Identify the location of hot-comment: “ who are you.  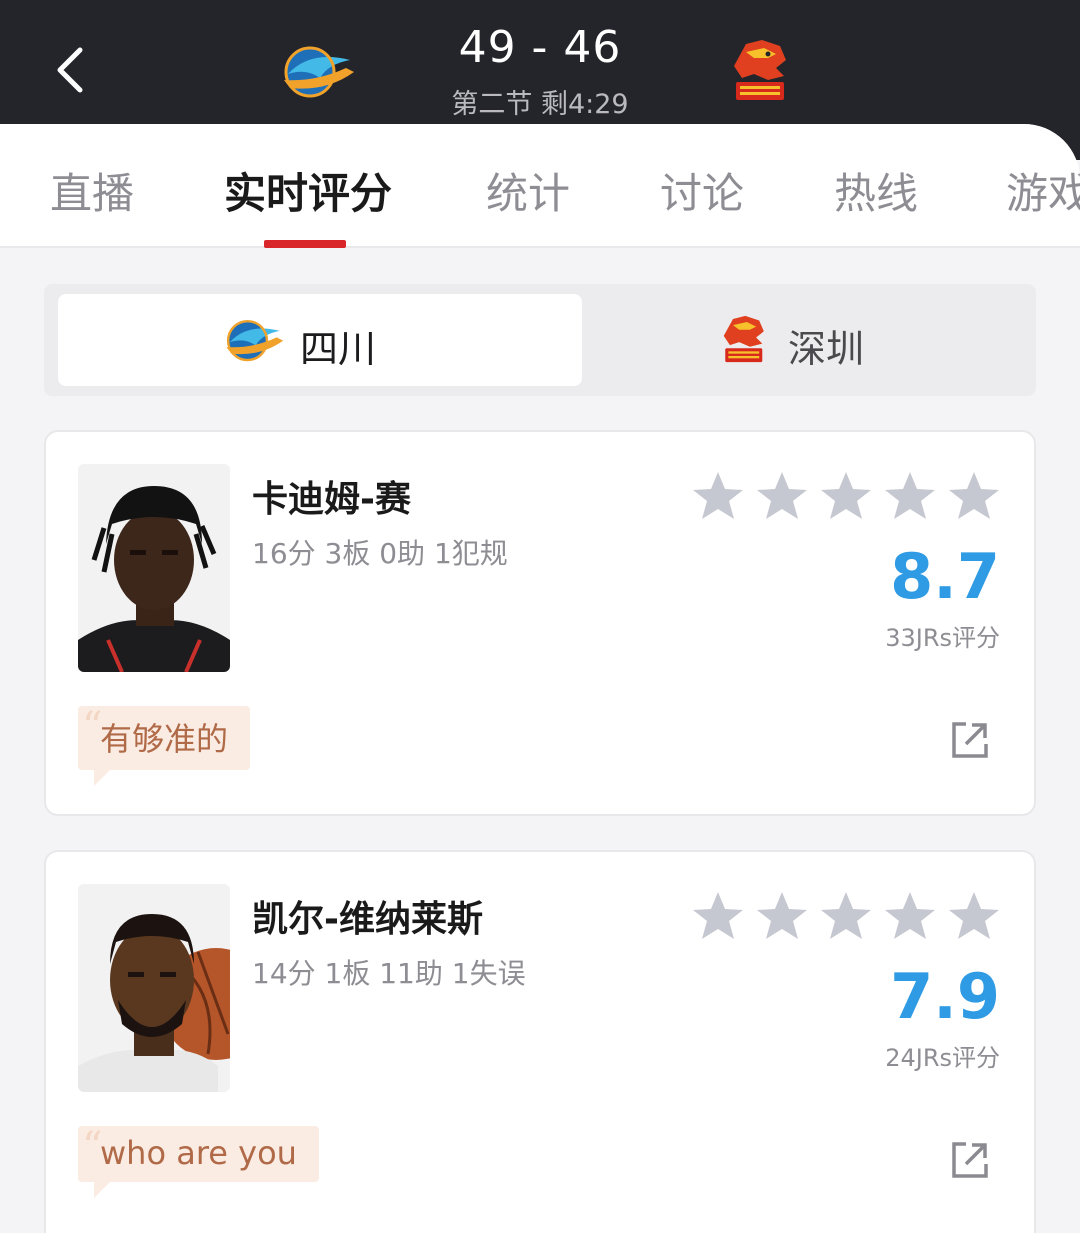
(198, 1161).